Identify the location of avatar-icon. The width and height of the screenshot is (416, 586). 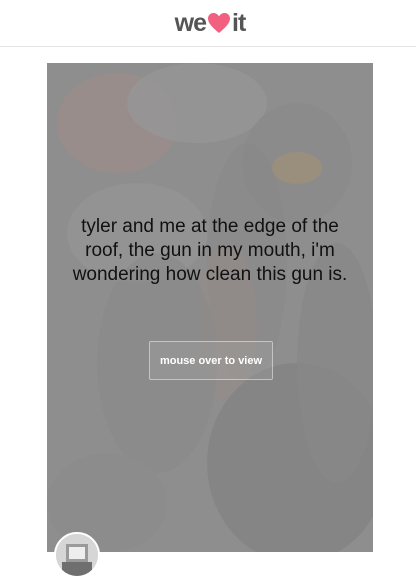
(77, 555).